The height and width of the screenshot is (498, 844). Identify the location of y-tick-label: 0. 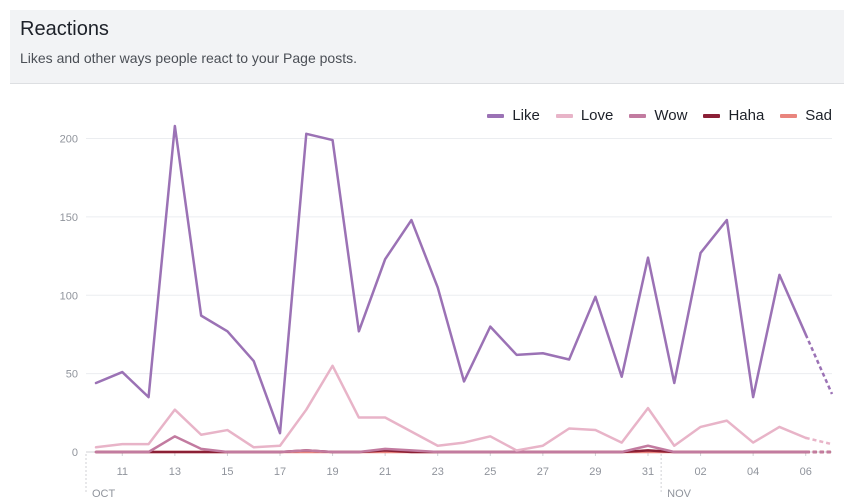
(75, 453).